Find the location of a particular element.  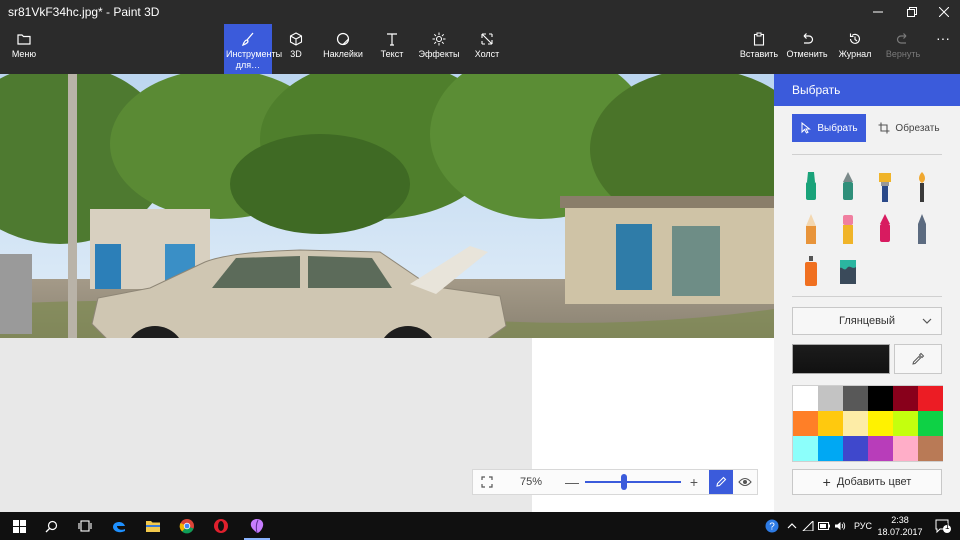

panel-divider is located at coordinates (867, 296).